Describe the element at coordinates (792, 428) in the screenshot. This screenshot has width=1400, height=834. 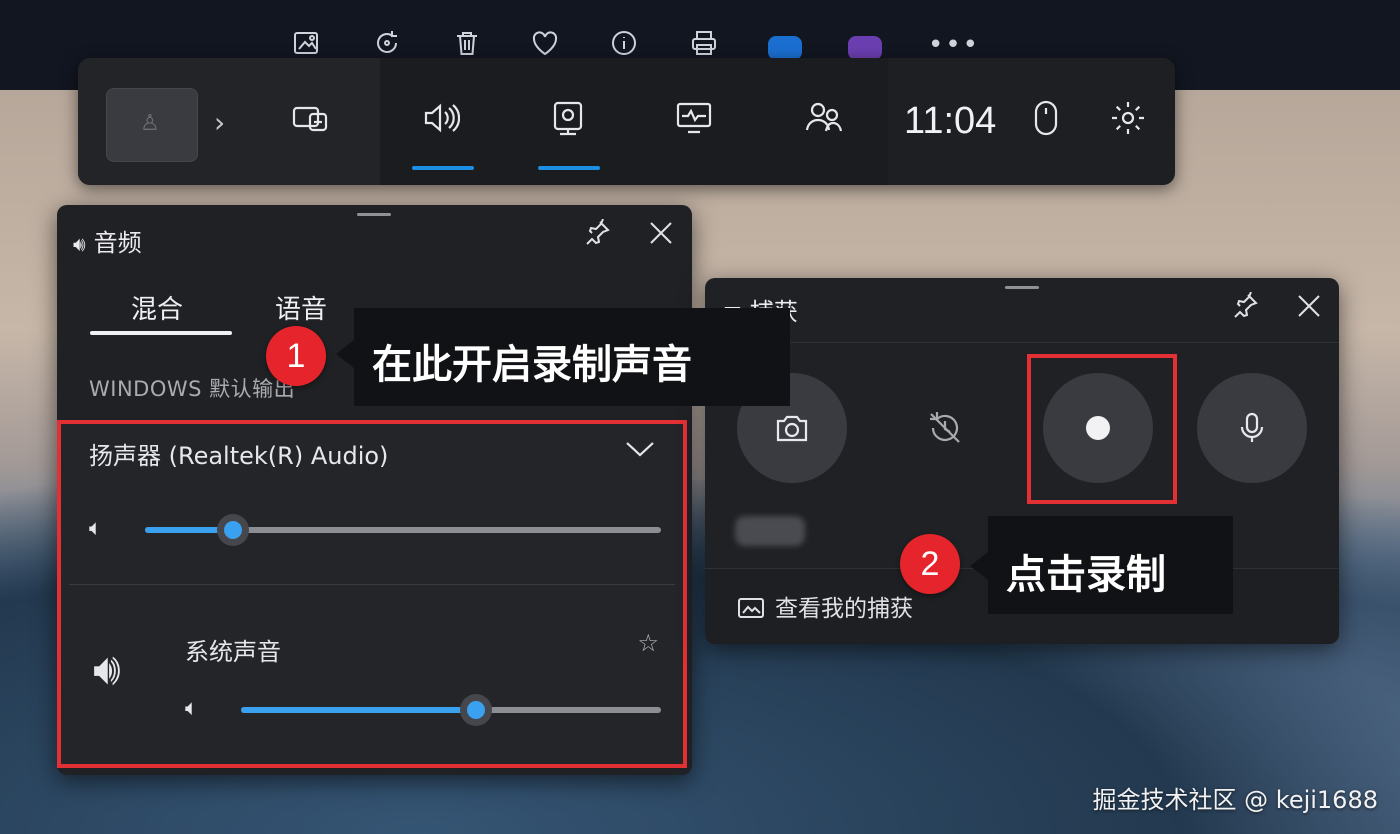
I see `camera-icon` at that location.